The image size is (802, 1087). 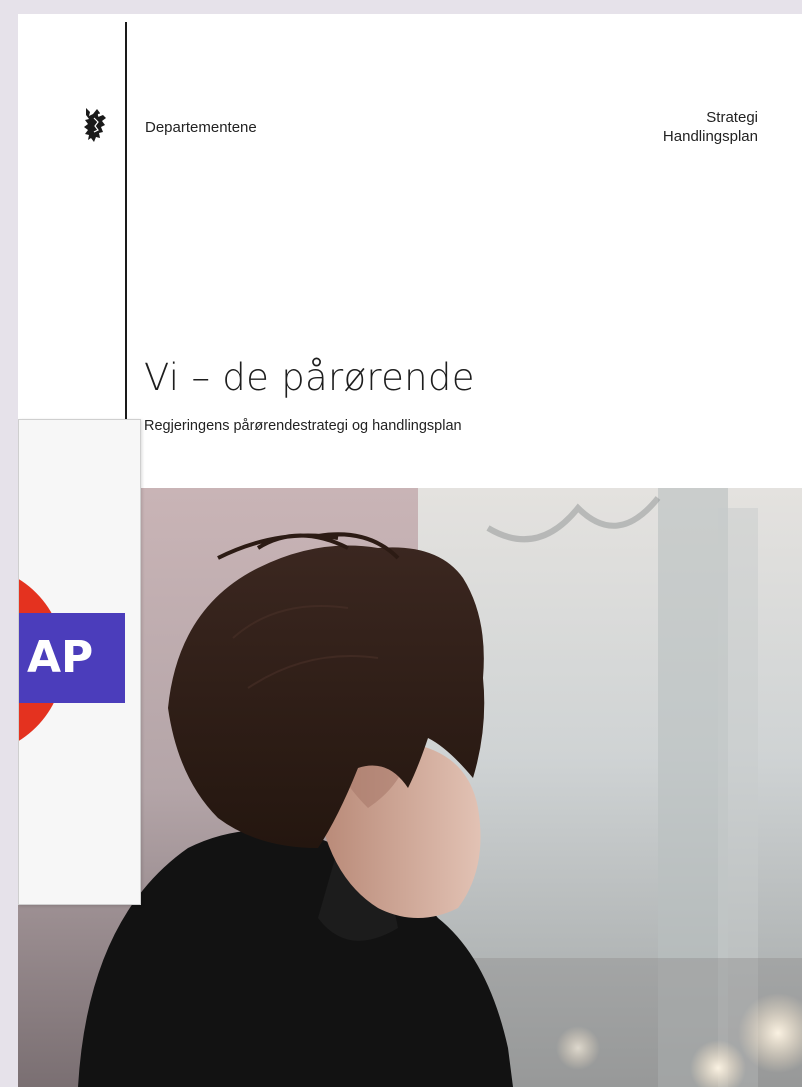 I want to click on party-logo-icon: AP, so click(x=72, y=660).